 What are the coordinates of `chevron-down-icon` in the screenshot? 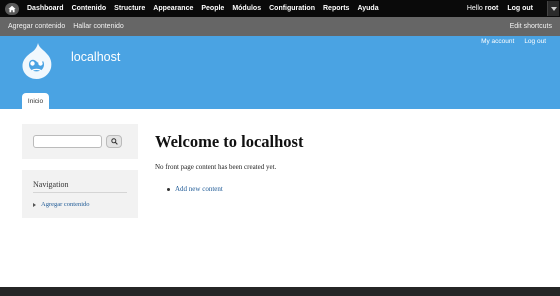 It's located at (553, 8).